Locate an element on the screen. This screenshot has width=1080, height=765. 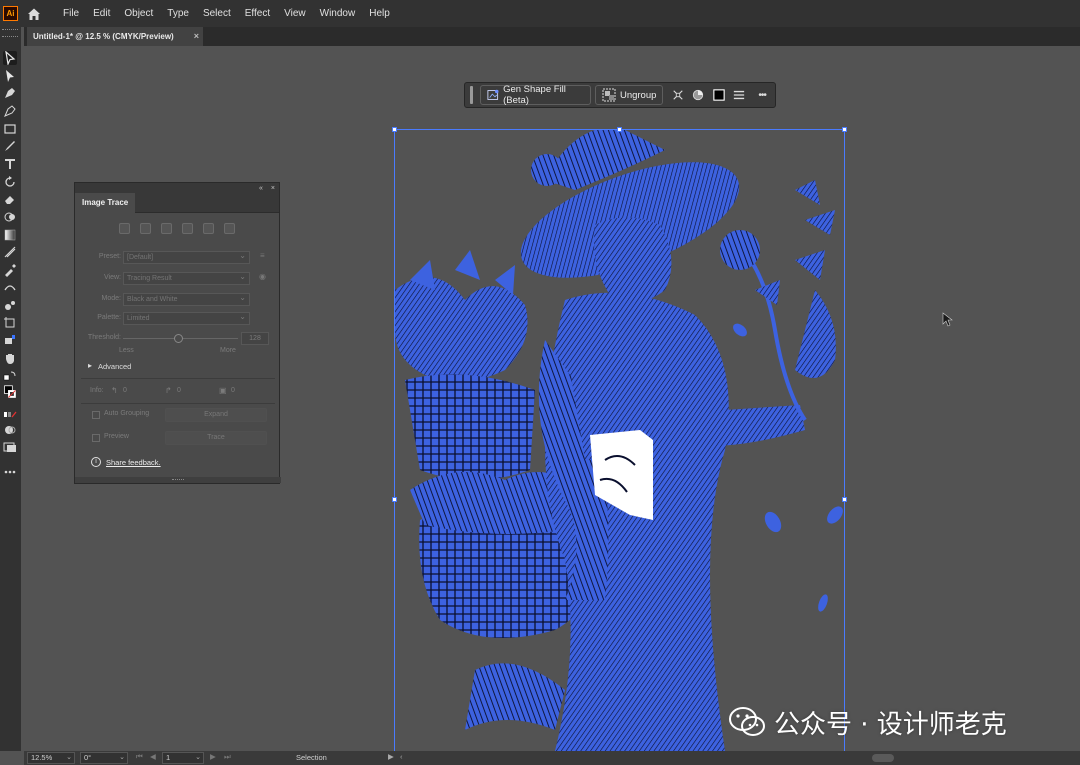
shape-builder-tool-icon is located at coordinates (10, 217).